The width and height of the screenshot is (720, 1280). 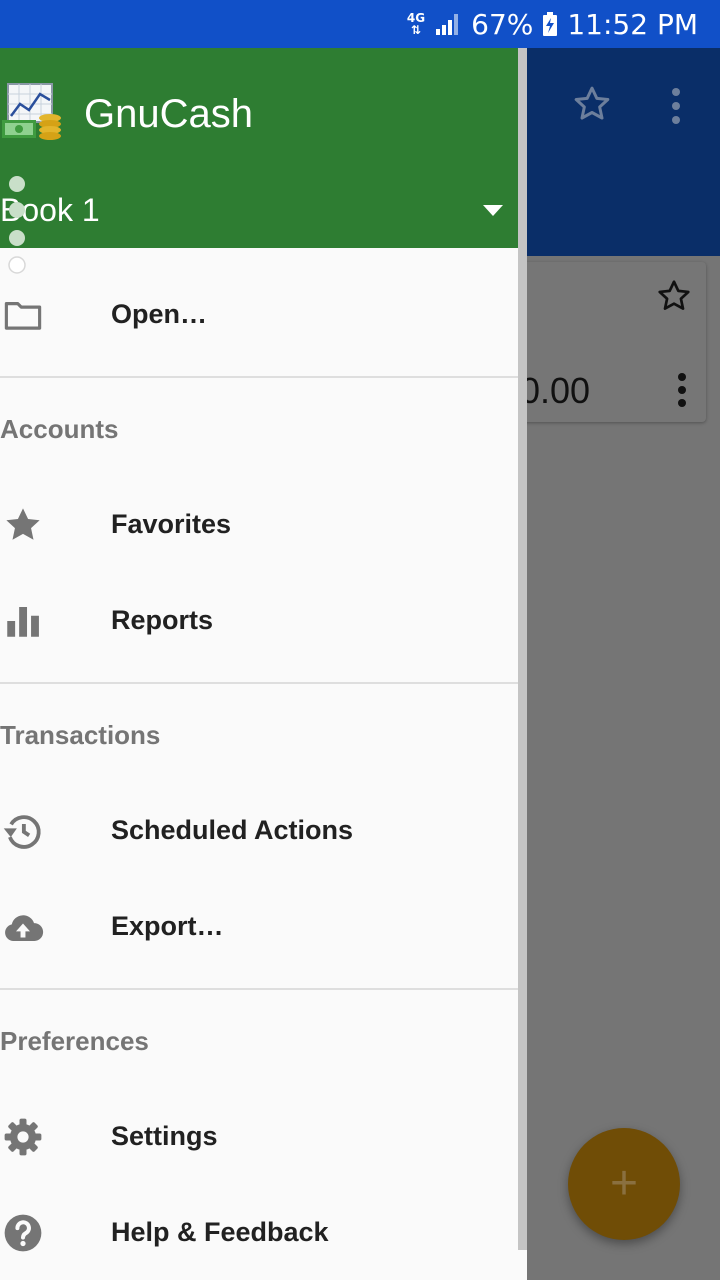 I want to click on history-icon, so click(x=22, y=832).